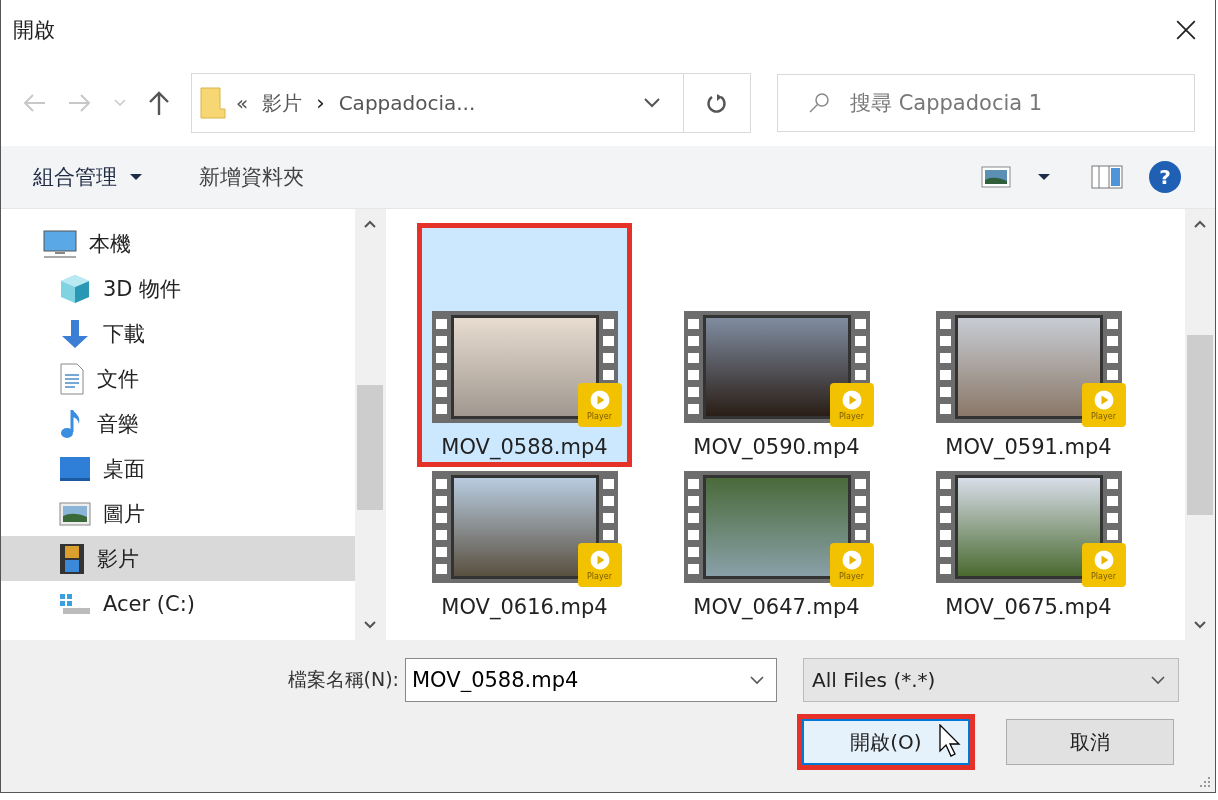 The width and height of the screenshot is (1218, 800). Describe the element at coordinates (159, 103) in the screenshot. I see `up-arrow-icon` at that location.